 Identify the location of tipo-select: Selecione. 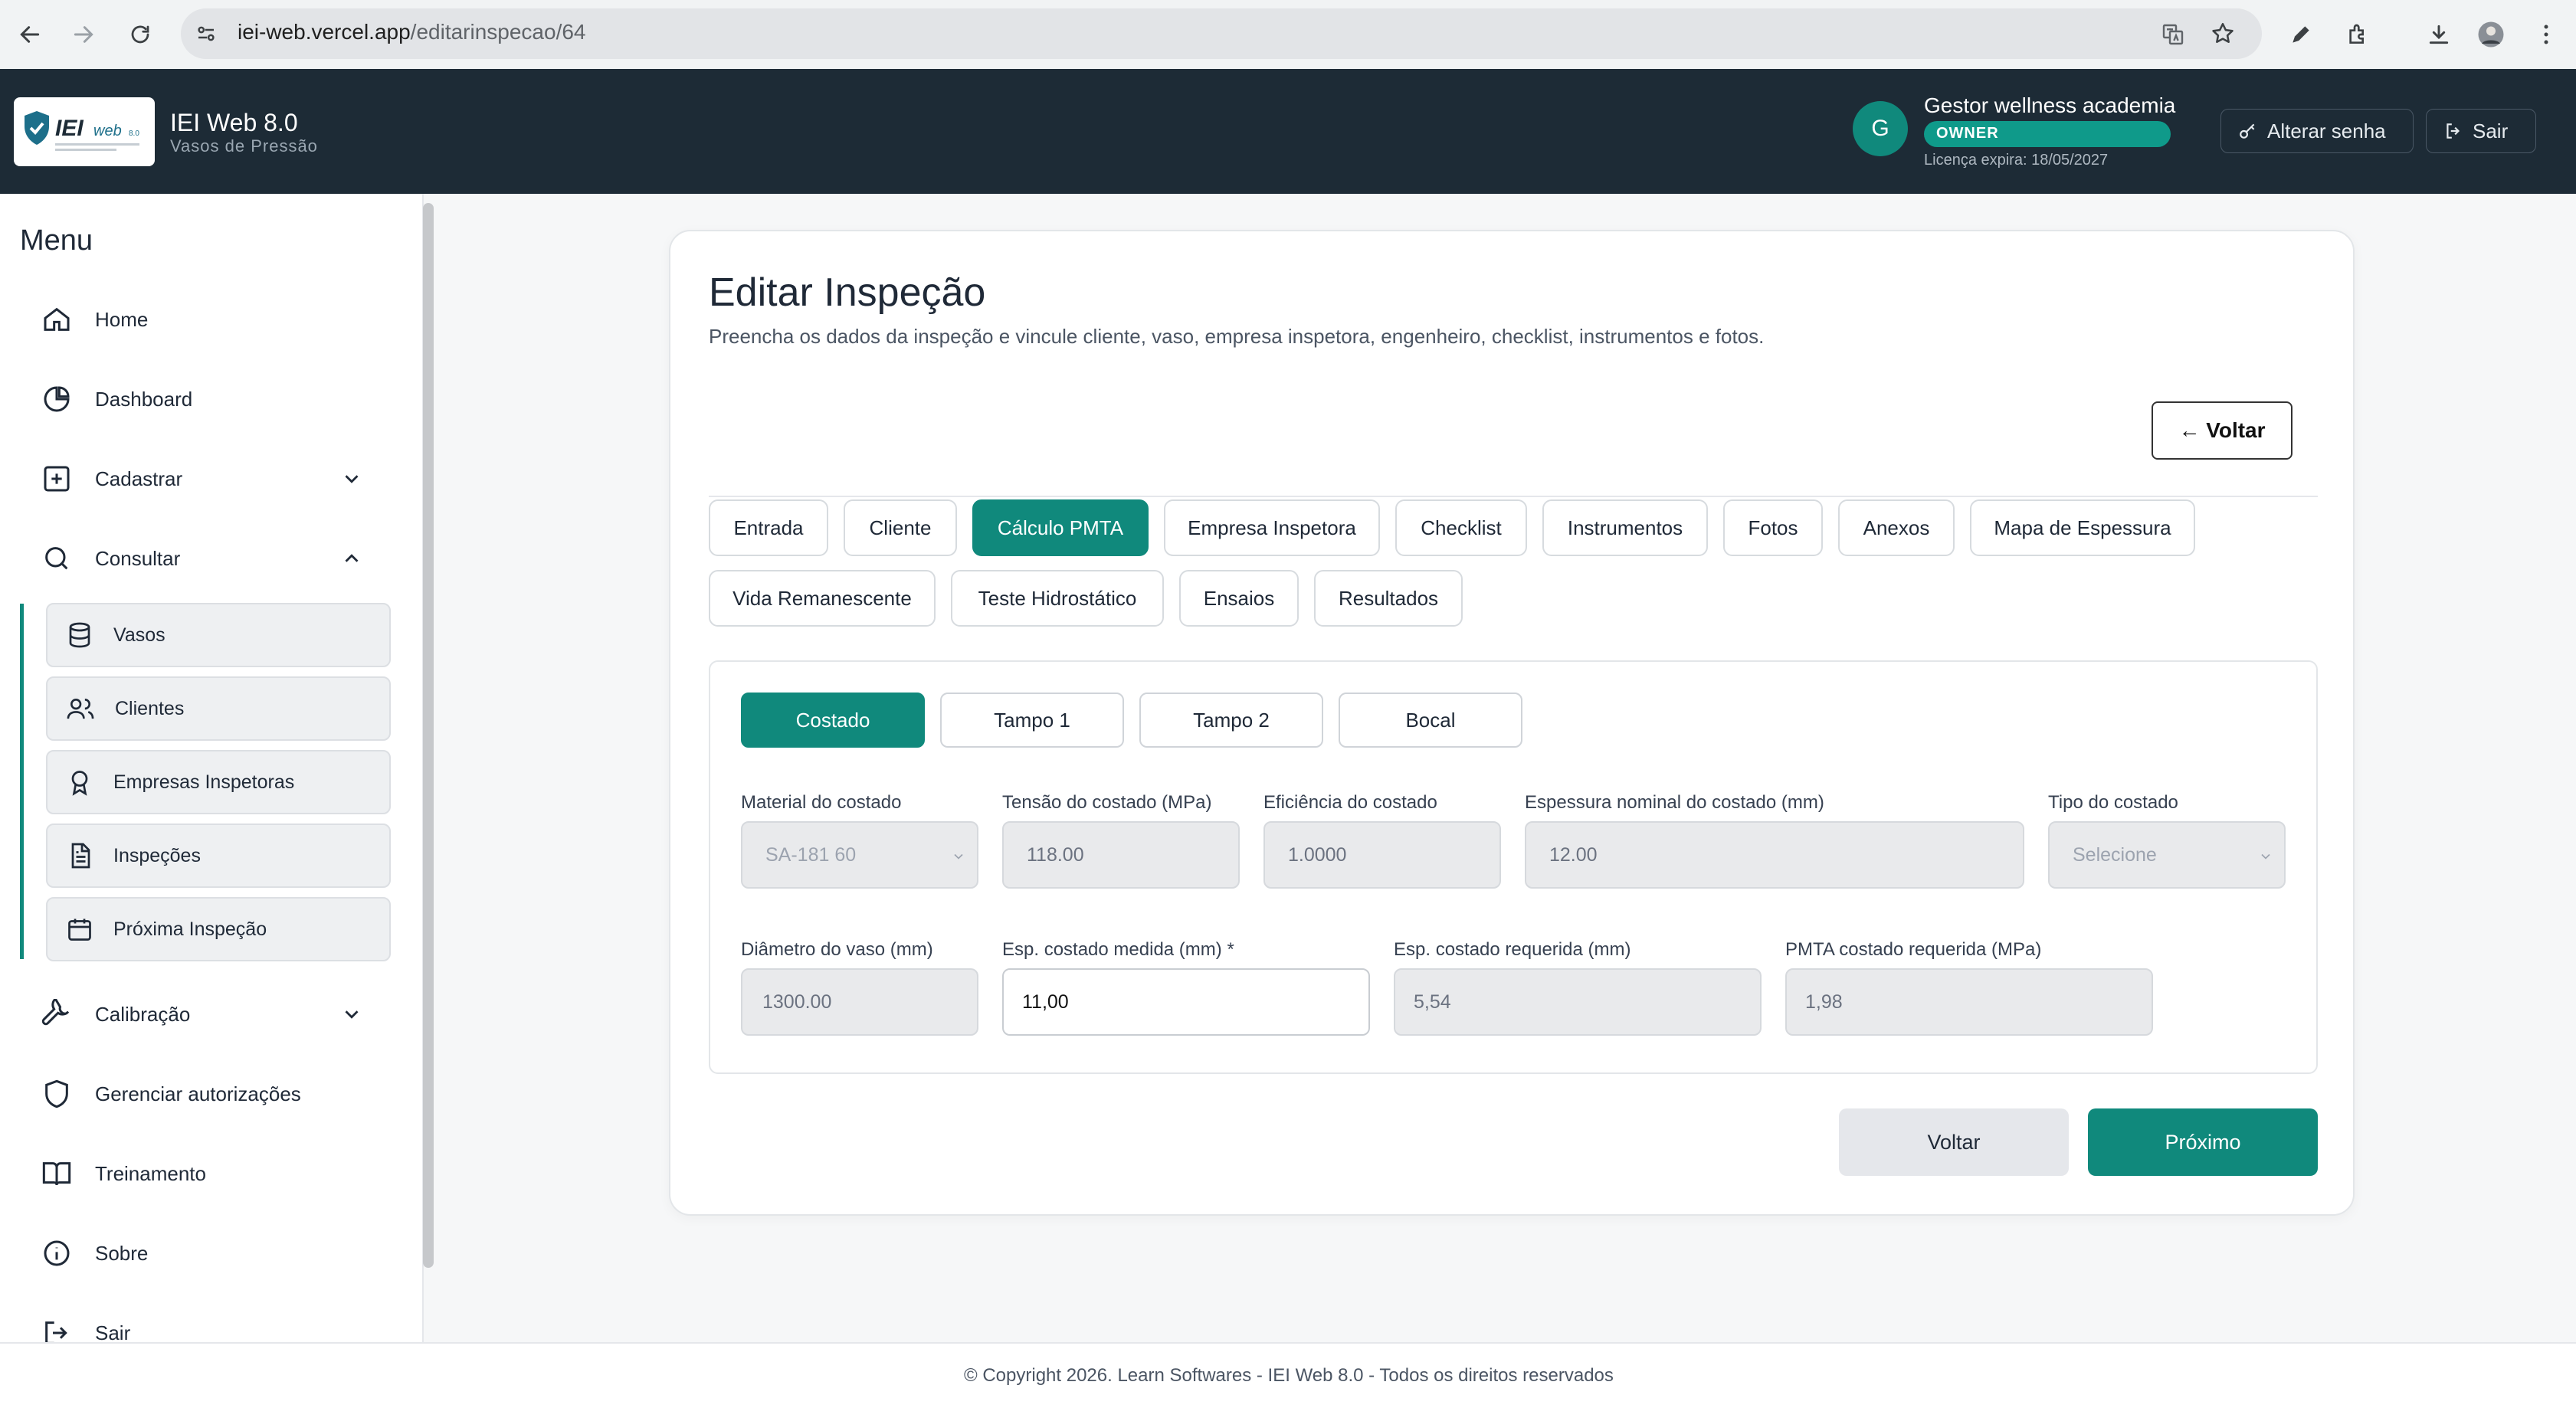
(2167, 855).